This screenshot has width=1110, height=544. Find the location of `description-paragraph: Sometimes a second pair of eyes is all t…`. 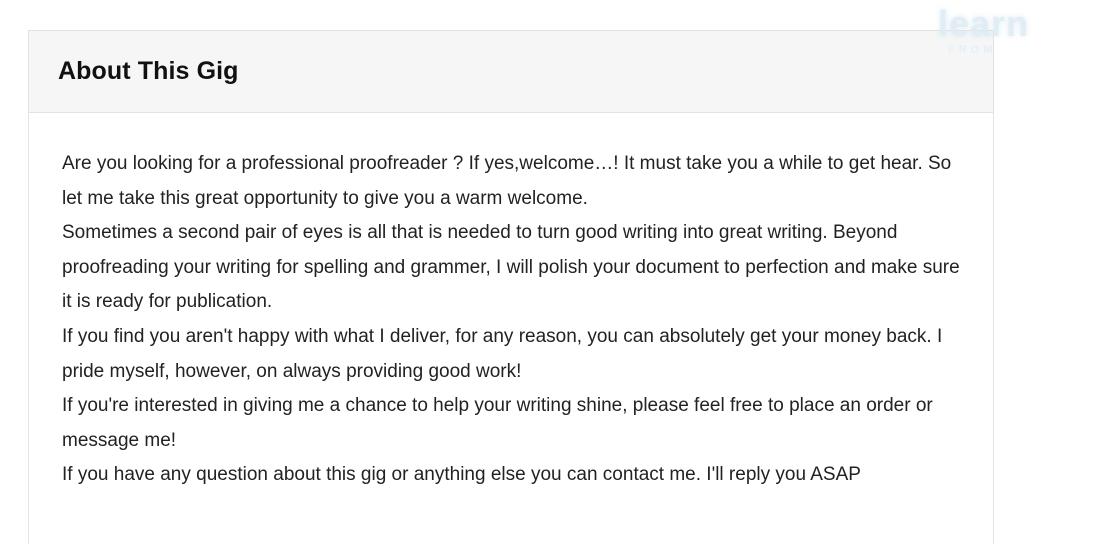

description-paragraph: Sometimes a second pair of eyes is all t… is located at coordinates (511, 267).